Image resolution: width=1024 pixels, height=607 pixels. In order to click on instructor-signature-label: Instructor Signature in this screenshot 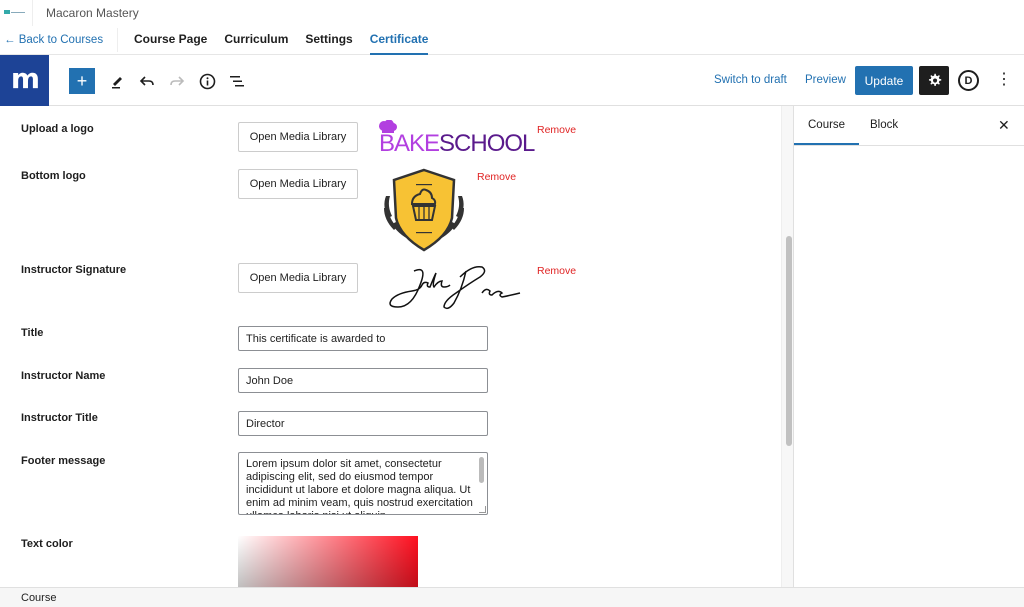, I will do `click(74, 270)`.